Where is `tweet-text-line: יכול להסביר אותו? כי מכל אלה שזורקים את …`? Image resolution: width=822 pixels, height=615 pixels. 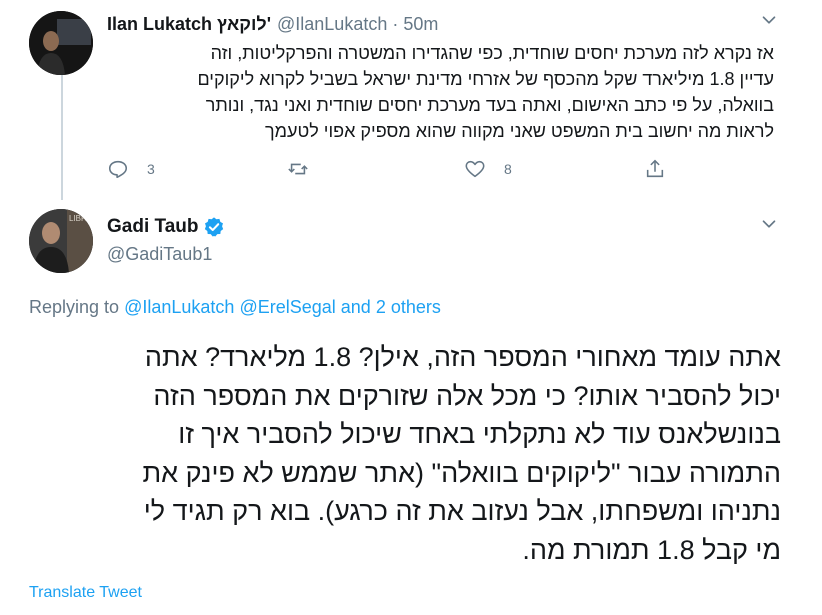
tweet-text-line: יכול להסביר אותו? כי מכל אלה שזורקים את … is located at coordinates (467, 395).